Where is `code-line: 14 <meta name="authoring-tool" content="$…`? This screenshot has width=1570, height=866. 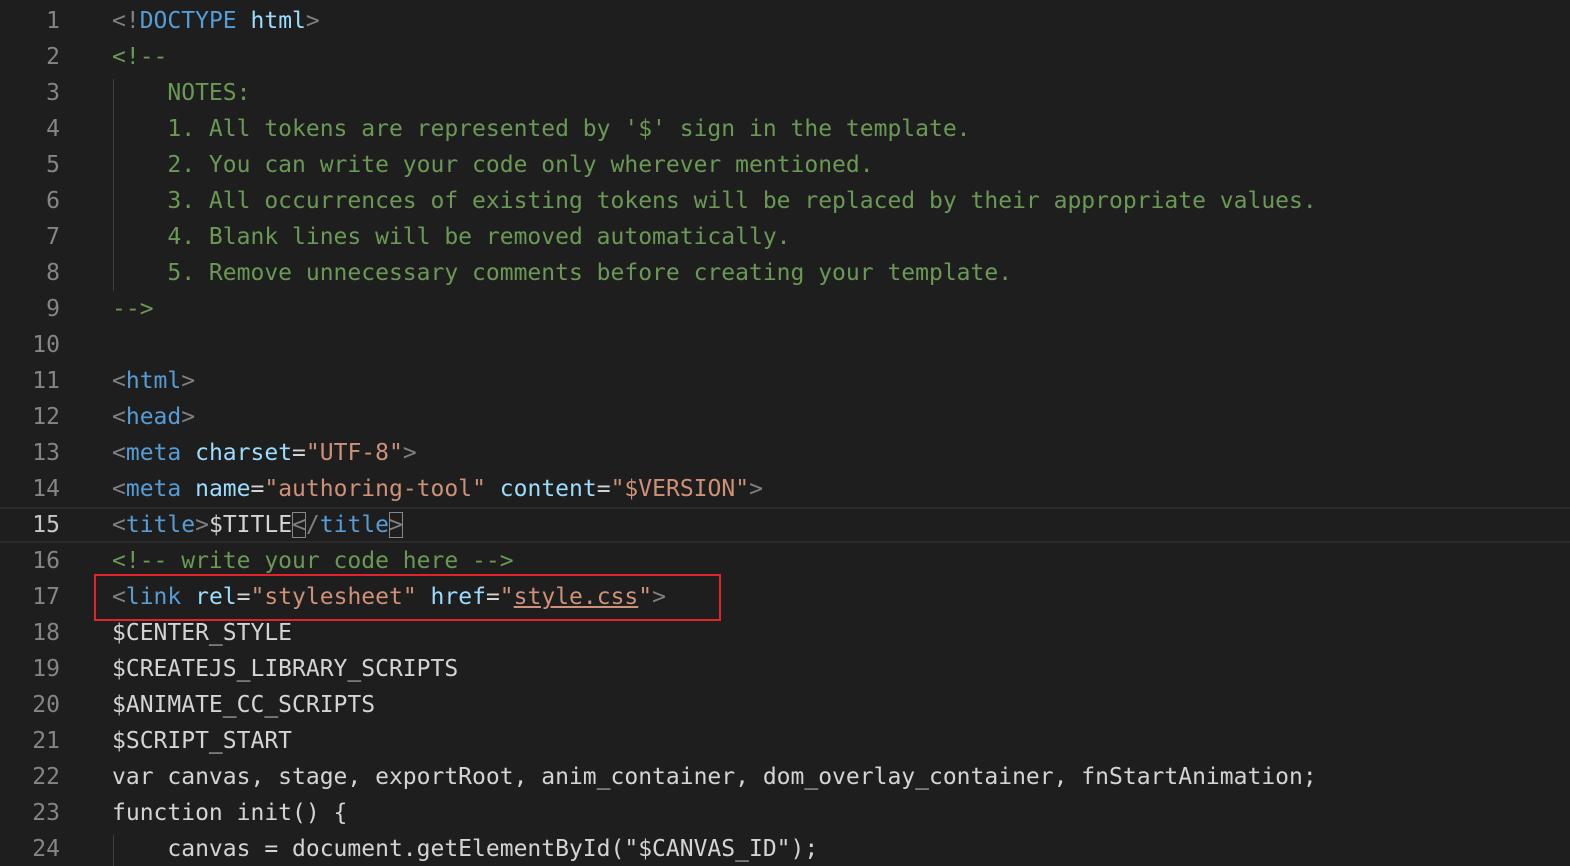 code-line: 14 <meta name="authoring-tool" content="$… is located at coordinates (785, 489).